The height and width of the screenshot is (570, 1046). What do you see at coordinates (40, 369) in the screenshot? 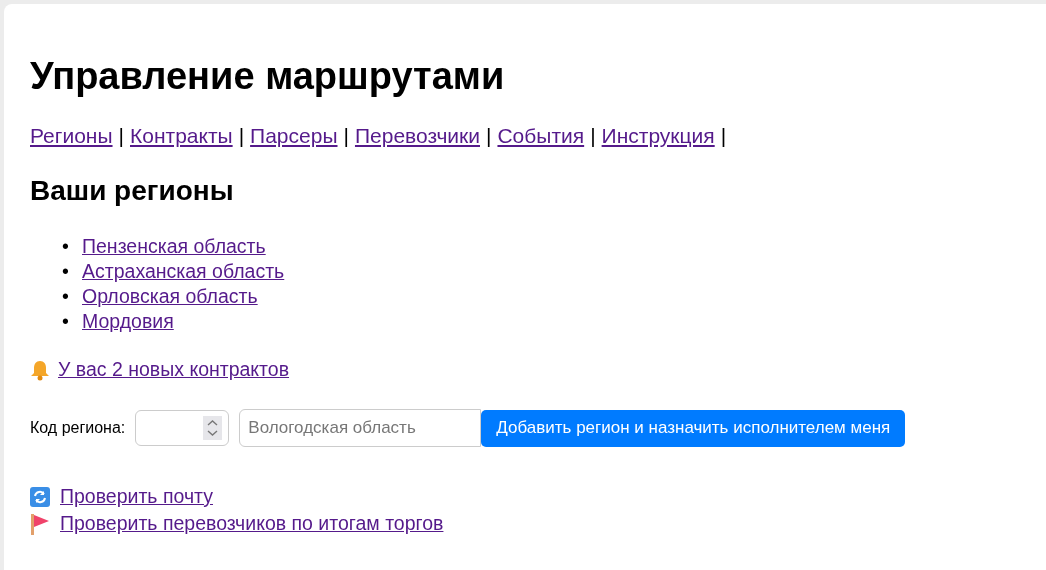
I see `bell-icon` at bounding box center [40, 369].